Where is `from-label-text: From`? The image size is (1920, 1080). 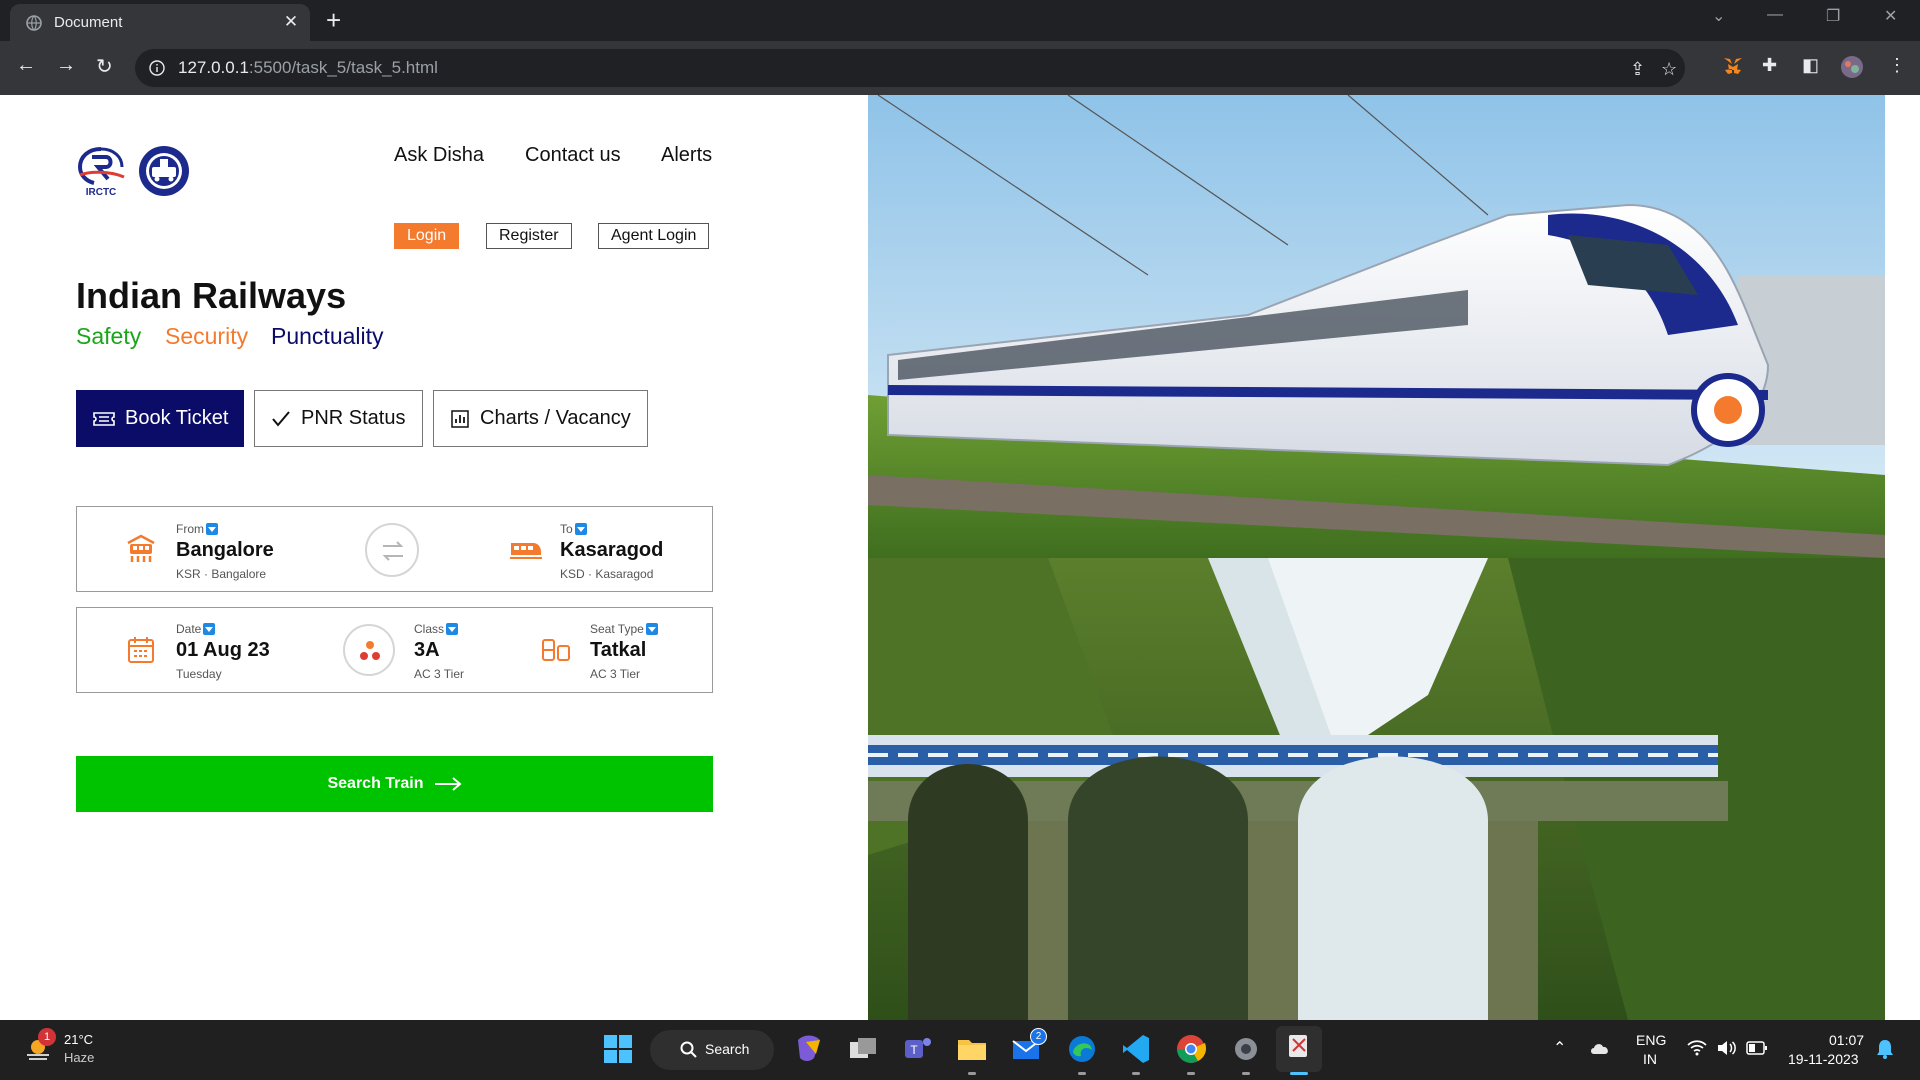
from-label-text: From is located at coordinates (190, 529).